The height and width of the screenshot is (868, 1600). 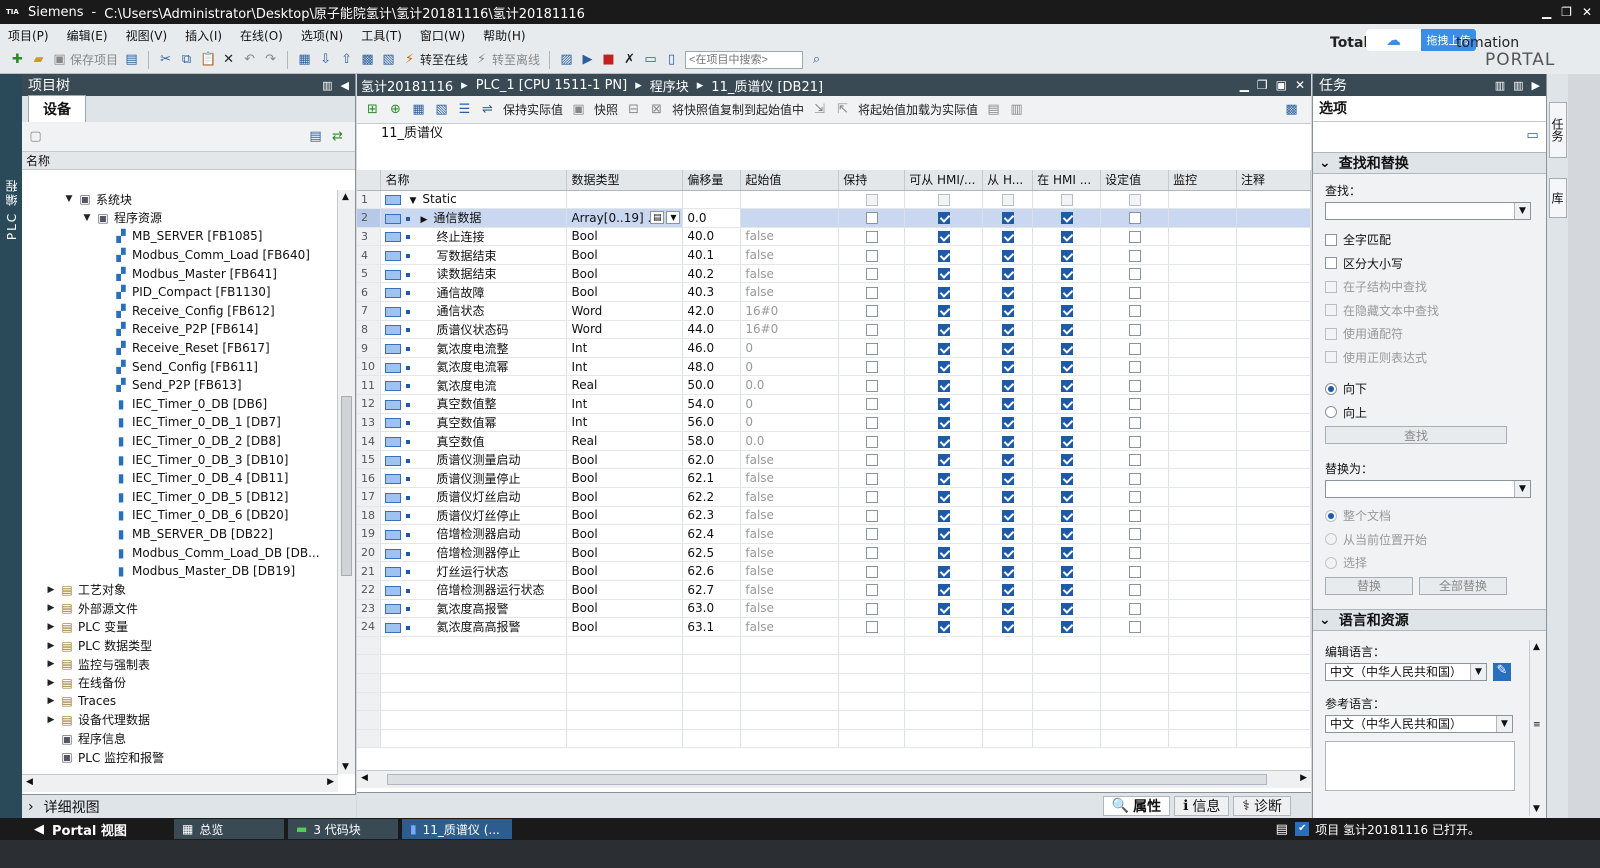 What do you see at coordinates (343, 829) in the screenshot?
I see `taskbar-code-blocks: ▬ 3 代码块` at bounding box center [343, 829].